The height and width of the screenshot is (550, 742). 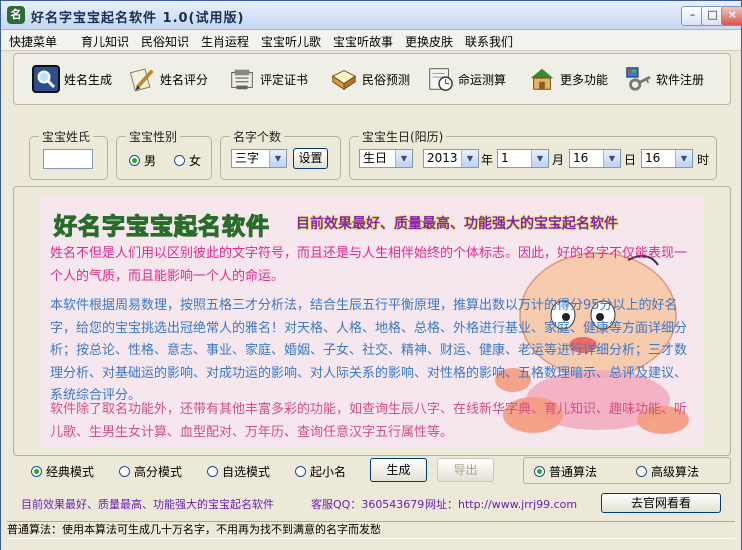 What do you see at coordinates (386, 79) in the screenshot?
I see `folk-forecast-label: 民俗预测` at bounding box center [386, 79].